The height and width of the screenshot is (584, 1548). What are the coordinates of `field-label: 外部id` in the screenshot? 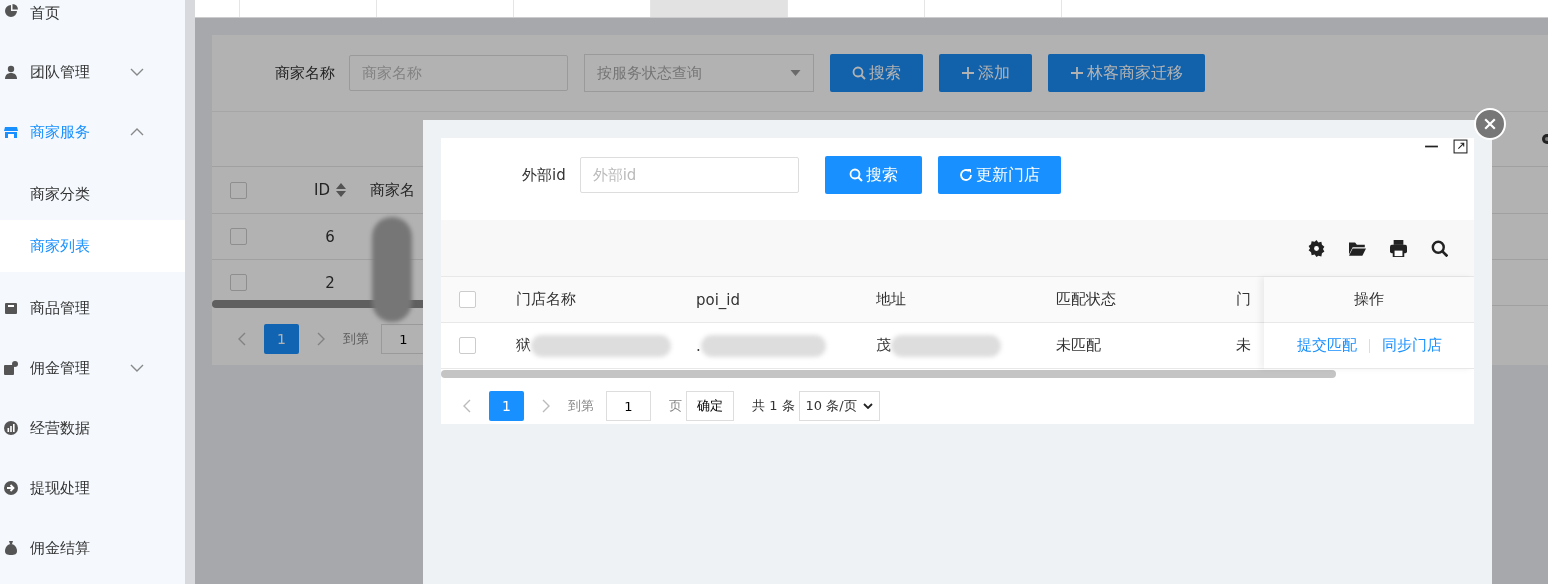 It's located at (544, 175).